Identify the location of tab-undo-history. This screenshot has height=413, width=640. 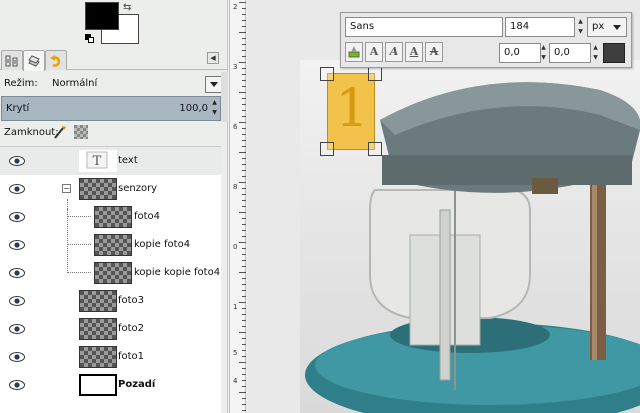
(56, 60).